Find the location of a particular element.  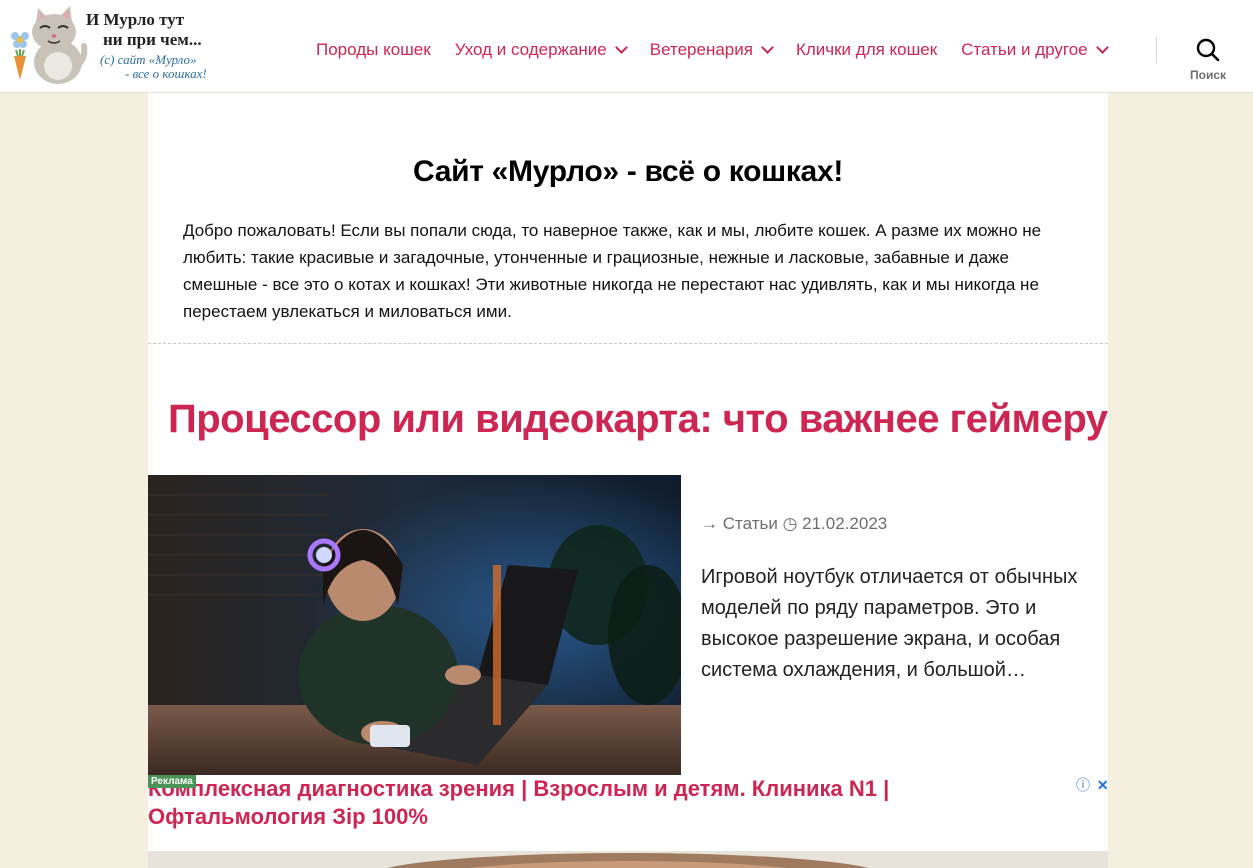

ad-badge: Реклама is located at coordinates (172, 781).